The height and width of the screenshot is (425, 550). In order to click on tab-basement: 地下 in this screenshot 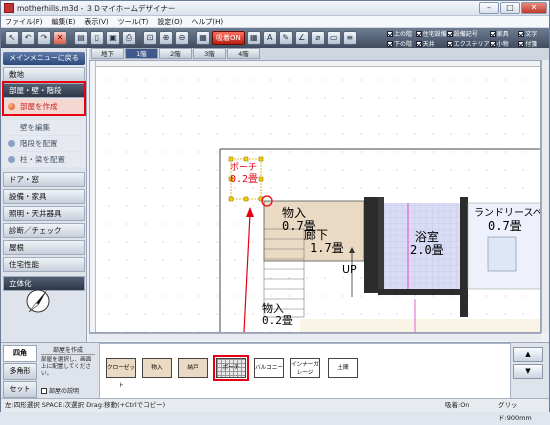, I will do `click(107, 53)`.